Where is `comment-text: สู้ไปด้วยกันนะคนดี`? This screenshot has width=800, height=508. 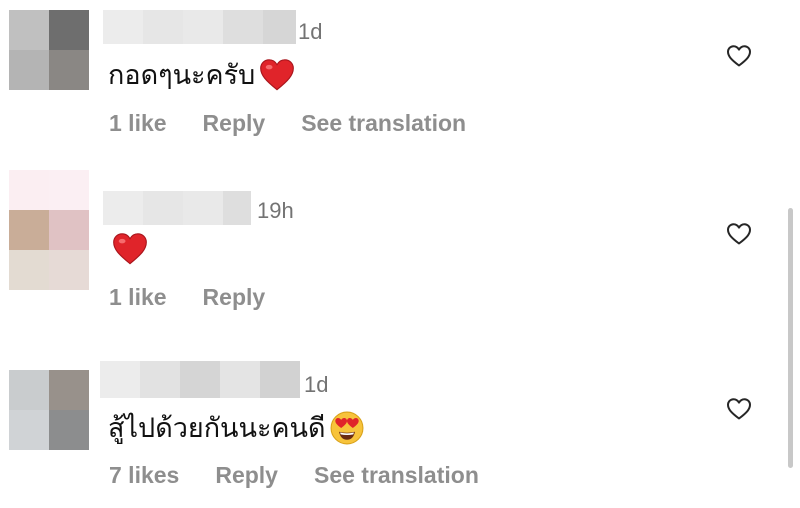
comment-text: สู้ไปด้วยกันนะคนดี is located at coordinates (236, 428).